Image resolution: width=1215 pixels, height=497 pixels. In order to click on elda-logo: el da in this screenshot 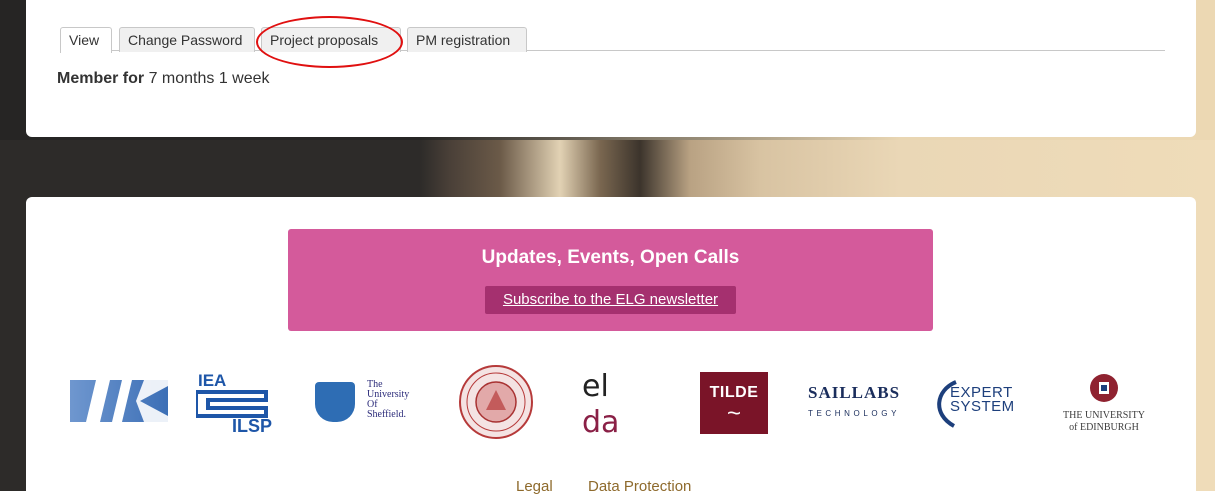, I will do `click(610, 404)`.